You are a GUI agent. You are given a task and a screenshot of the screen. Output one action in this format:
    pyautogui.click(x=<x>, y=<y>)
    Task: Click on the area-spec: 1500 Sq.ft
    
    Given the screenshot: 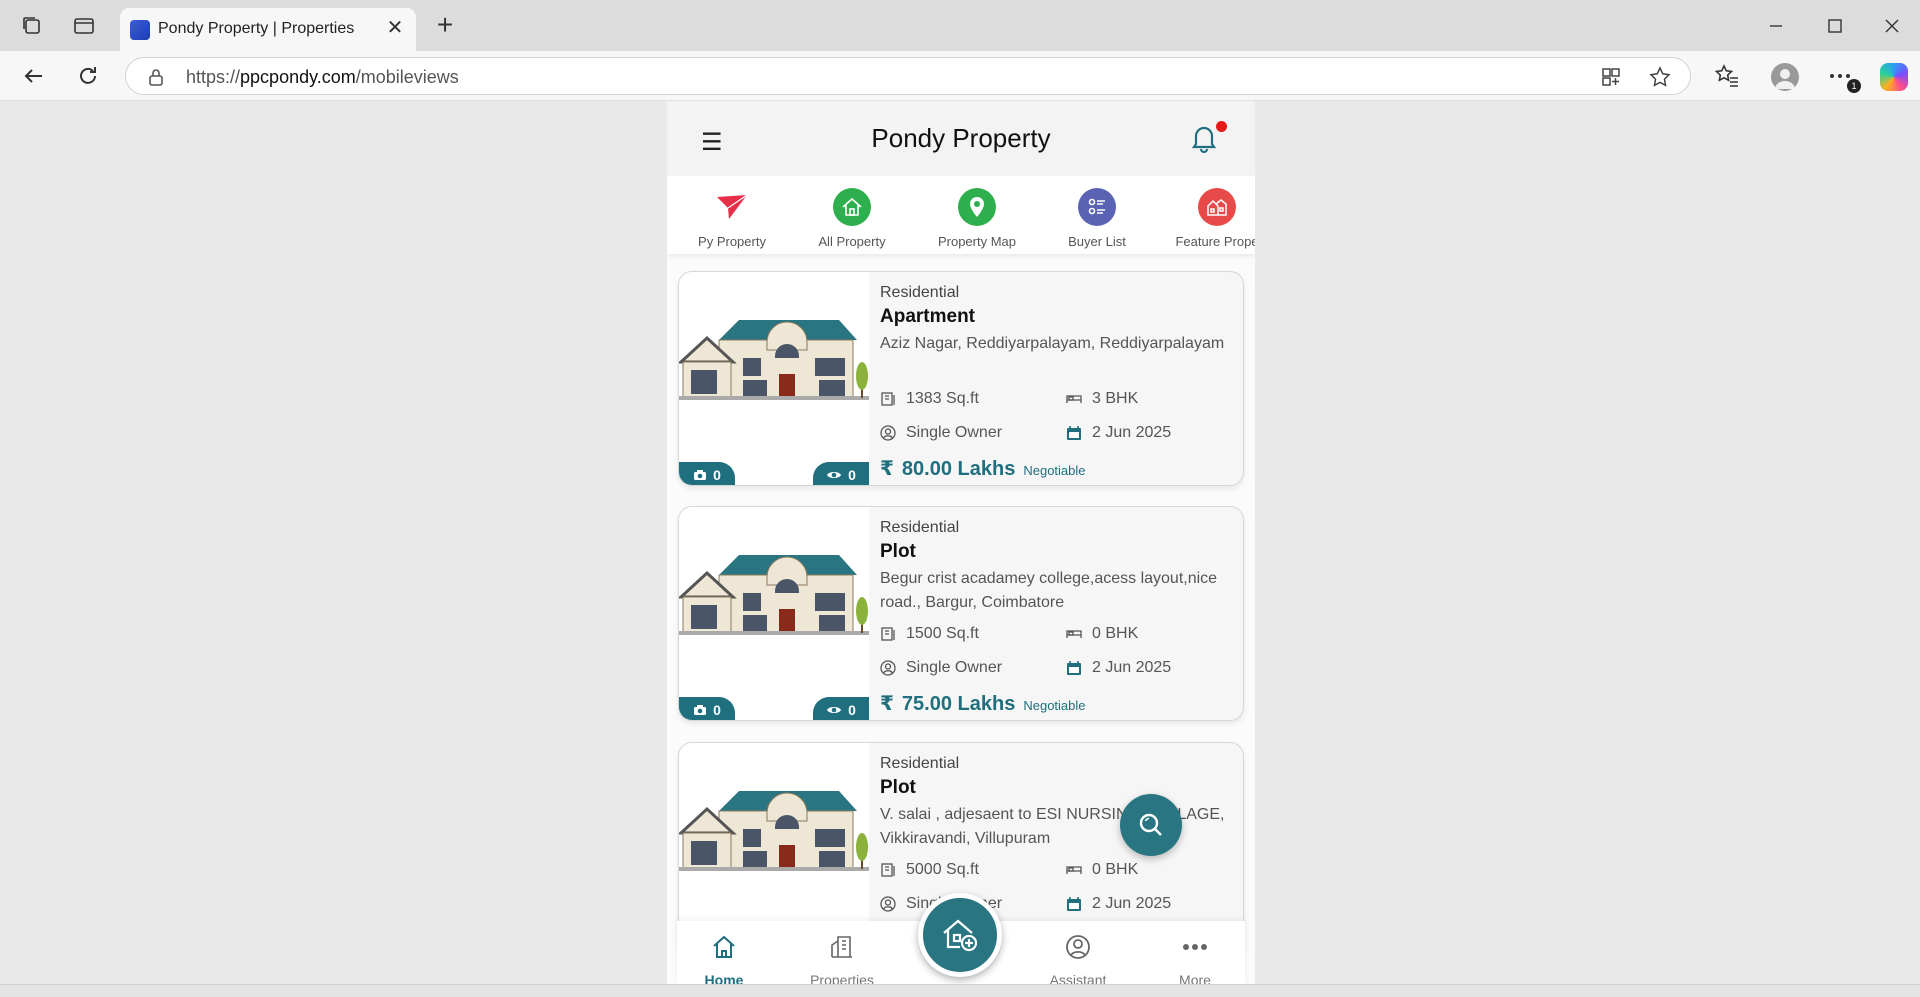 What is the action you would take?
    pyautogui.click(x=929, y=634)
    